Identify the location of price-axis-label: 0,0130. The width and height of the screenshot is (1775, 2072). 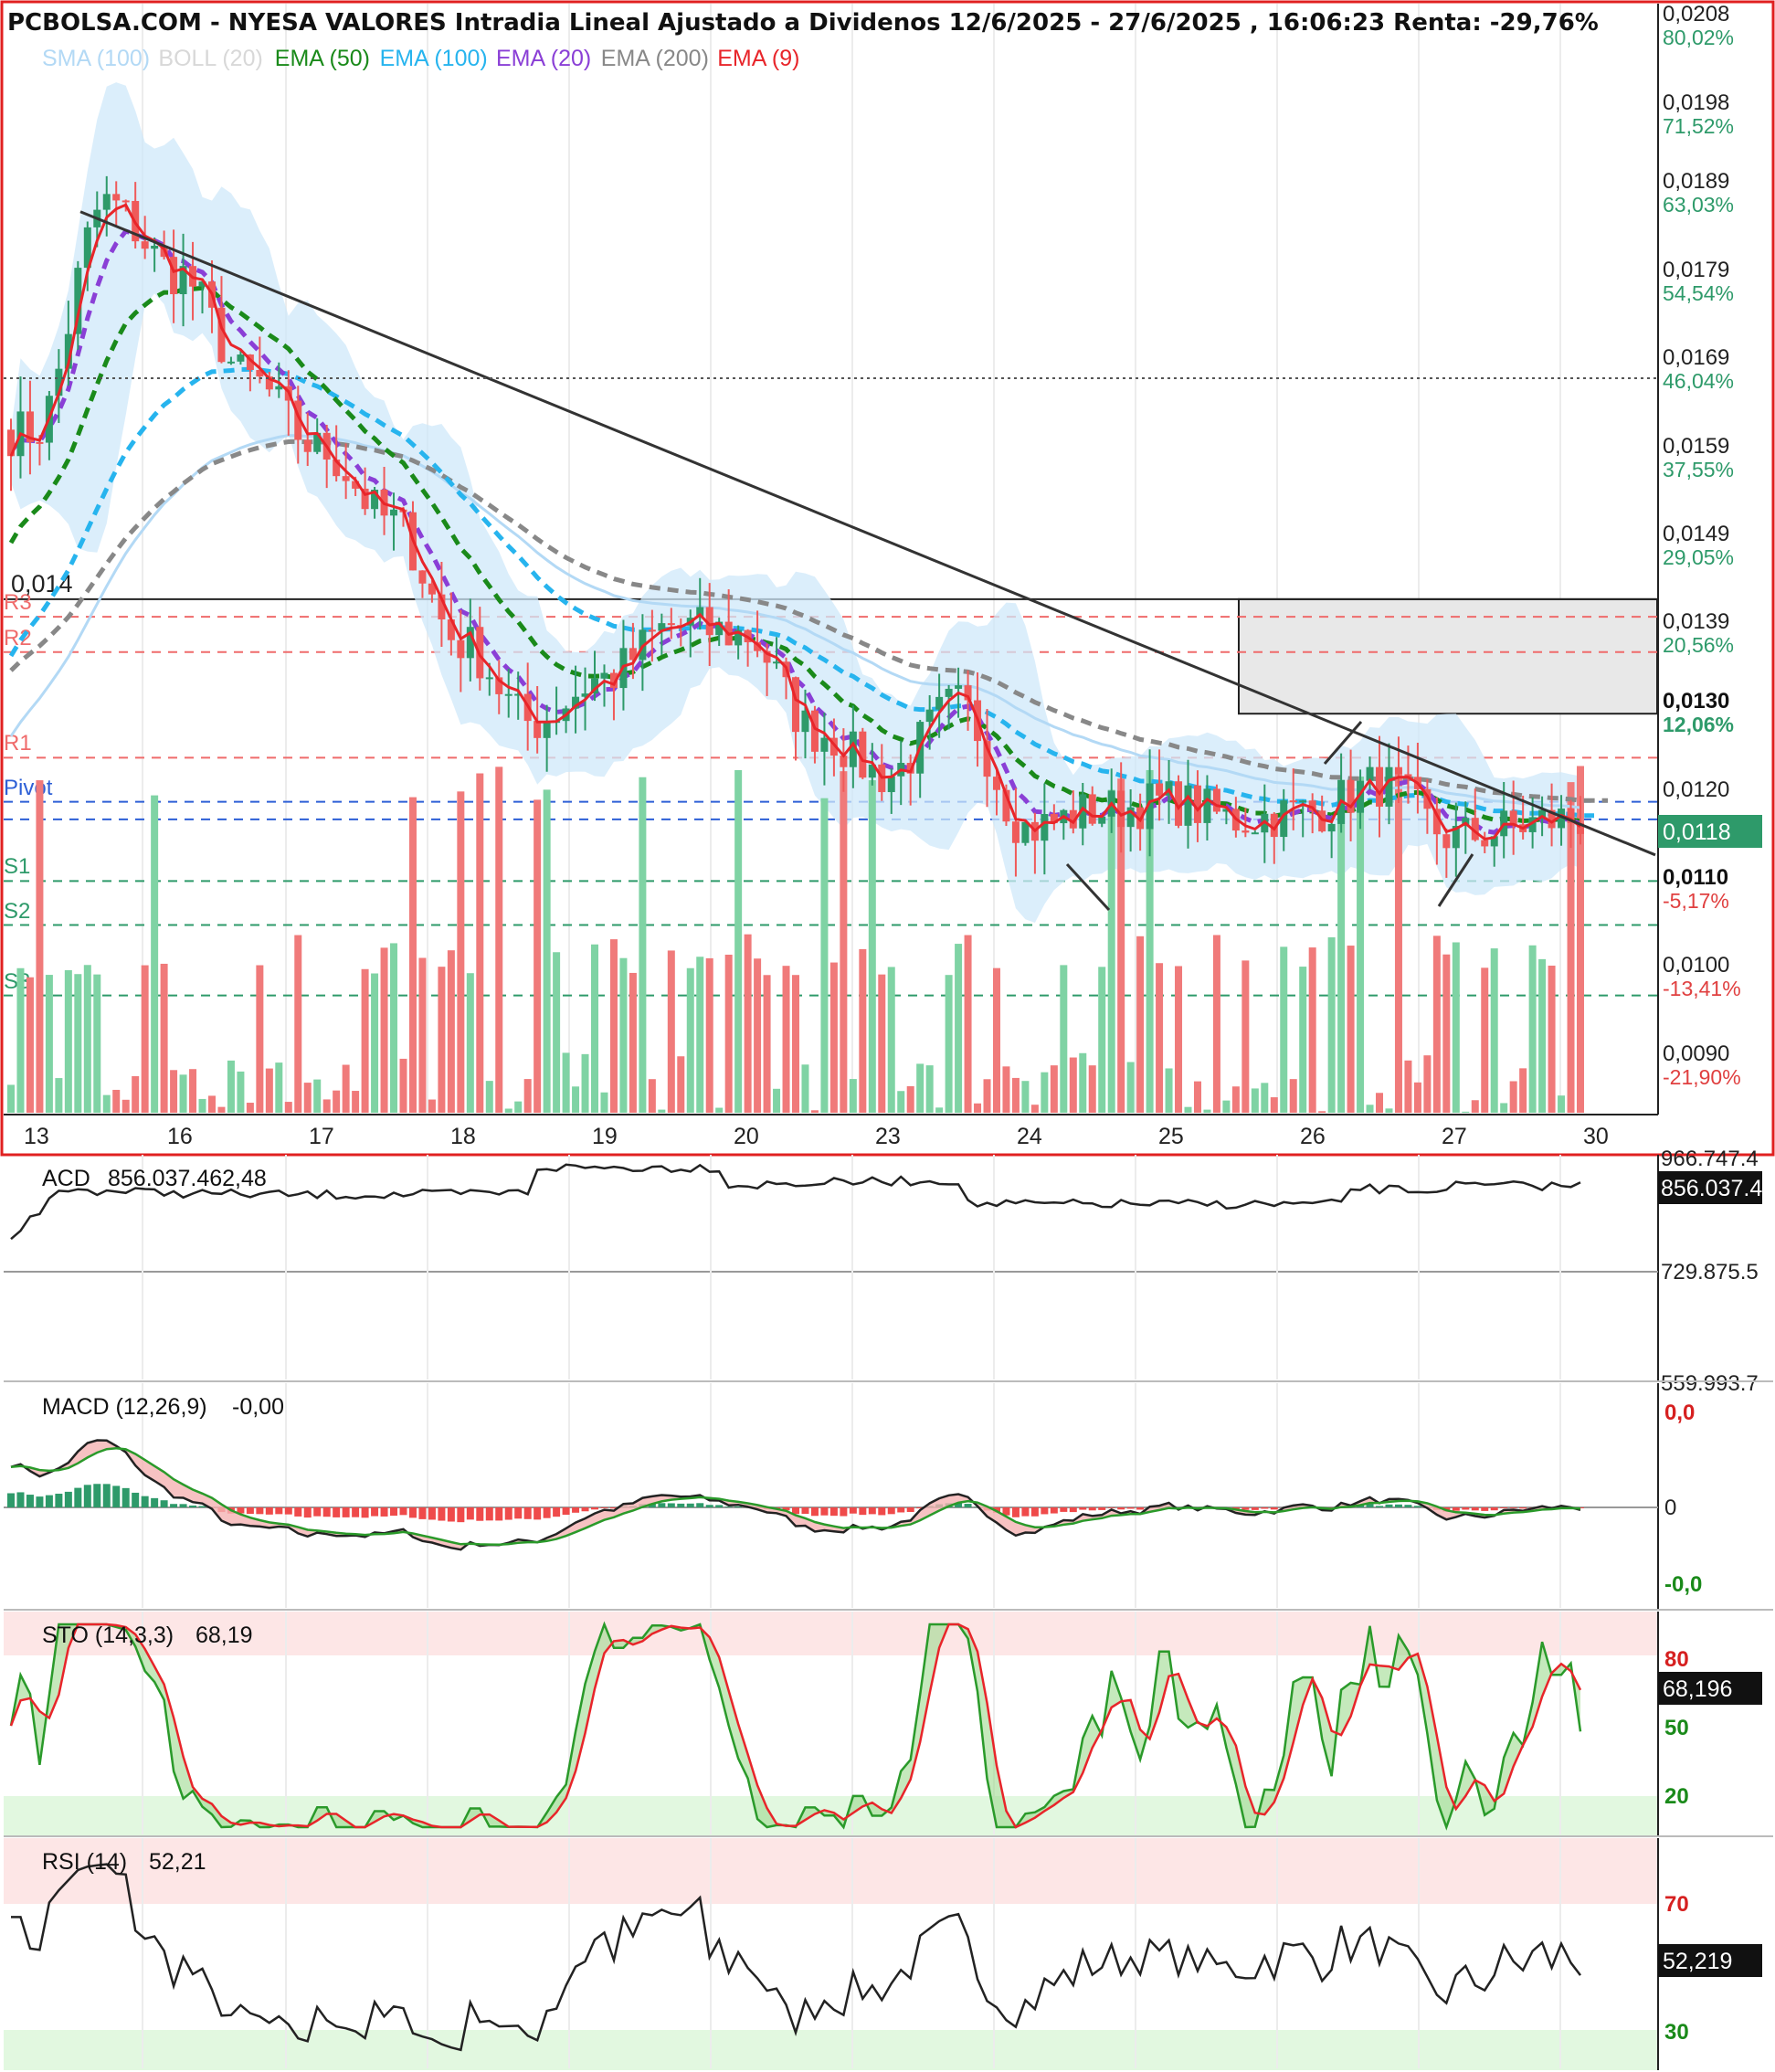
(1696, 701).